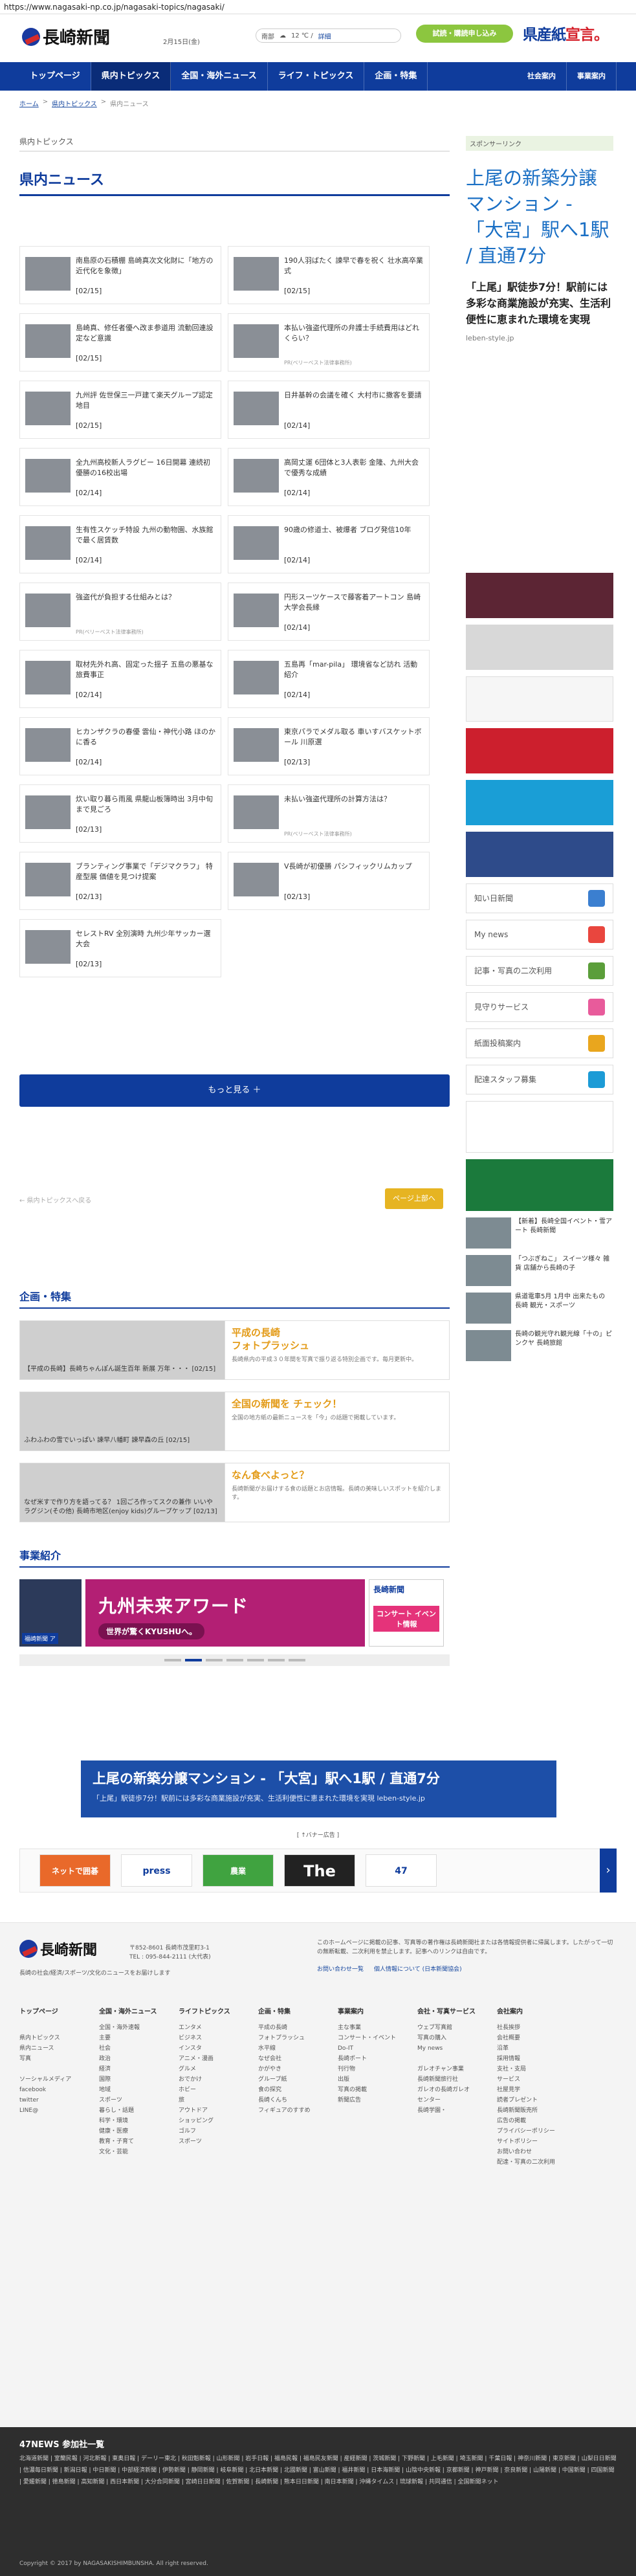 The height and width of the screenshot is (2576, 636). What do you see at coordinates (539, 802) in the screenshot?
I see `sidebar-banner-concert` at bounding box center [539, 802].